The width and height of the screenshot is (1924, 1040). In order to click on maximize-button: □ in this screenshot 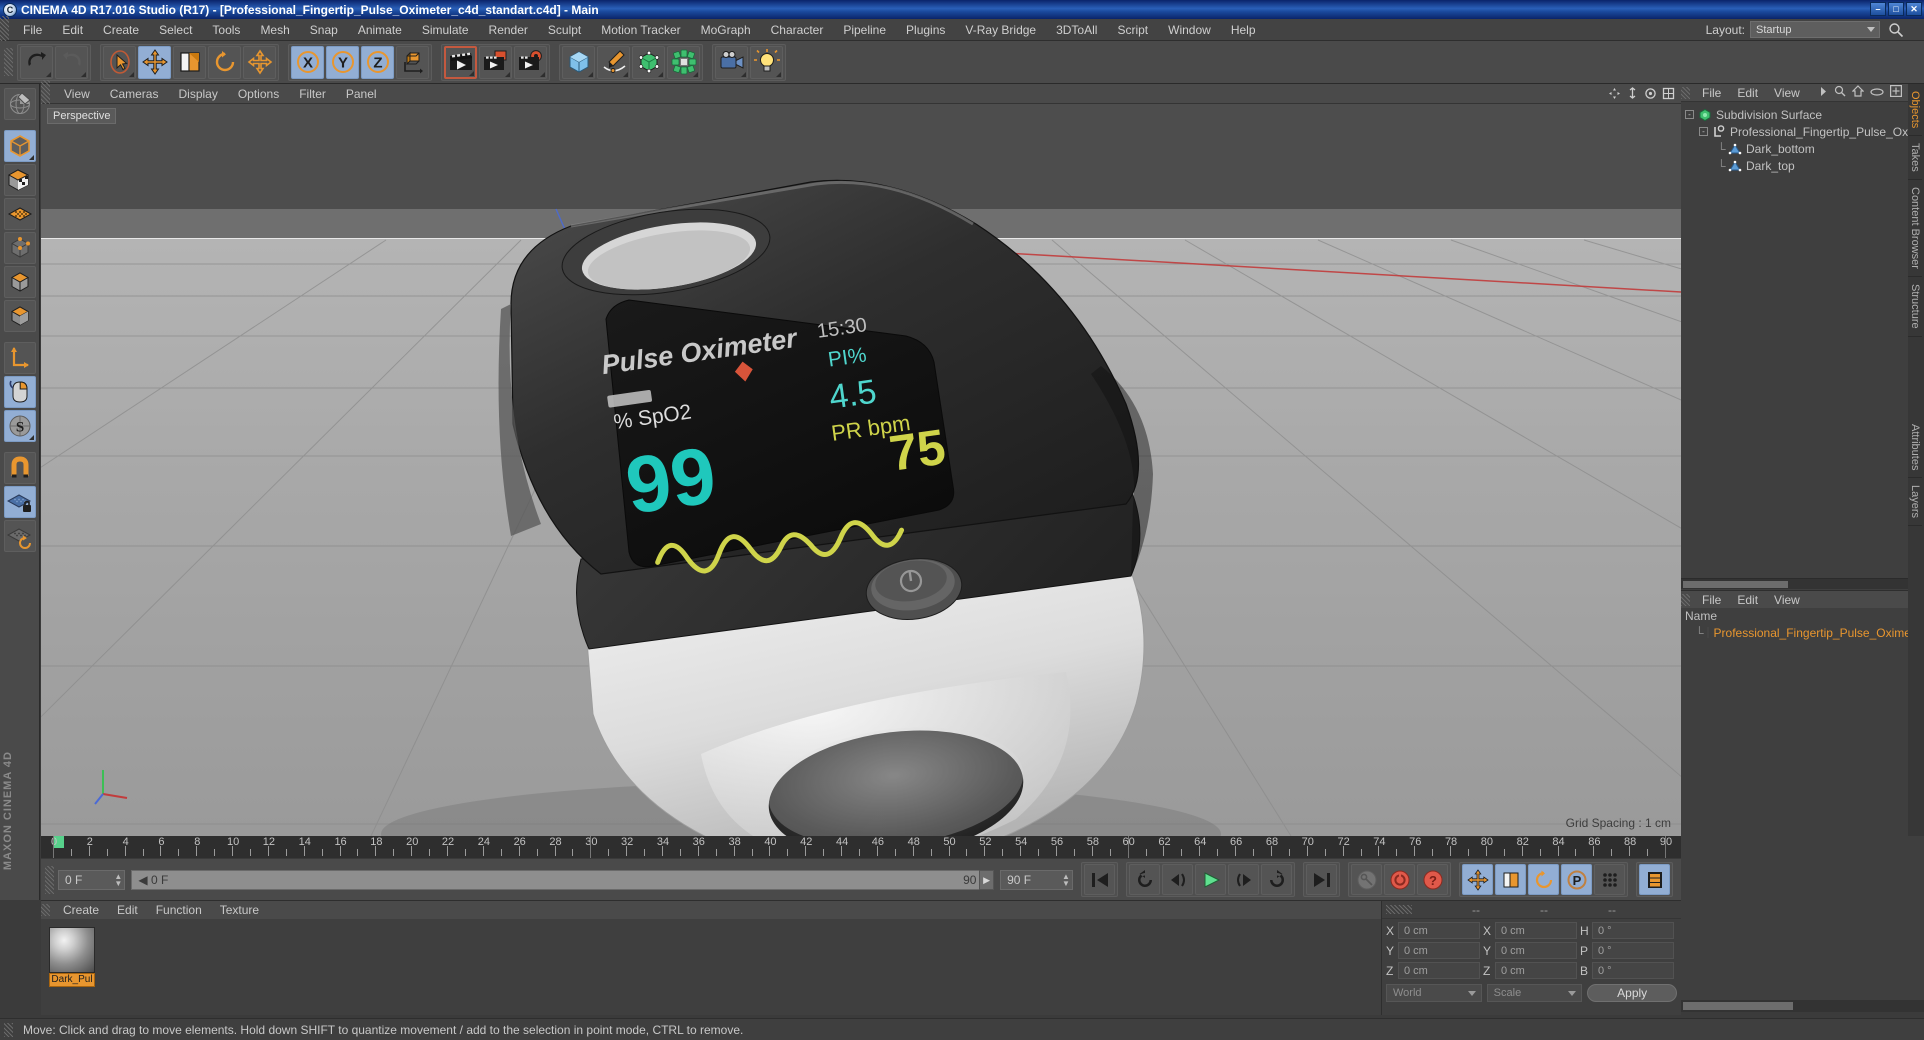, I will do `click(1896, 9)`.